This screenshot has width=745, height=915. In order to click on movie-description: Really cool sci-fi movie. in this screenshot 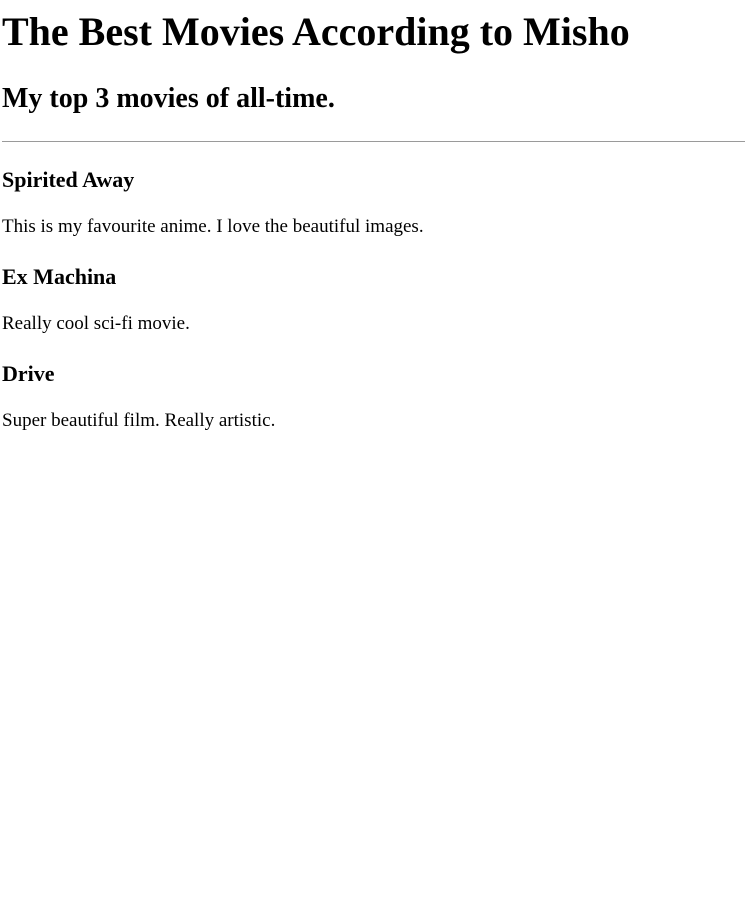, I will do `click(96, 323)`.